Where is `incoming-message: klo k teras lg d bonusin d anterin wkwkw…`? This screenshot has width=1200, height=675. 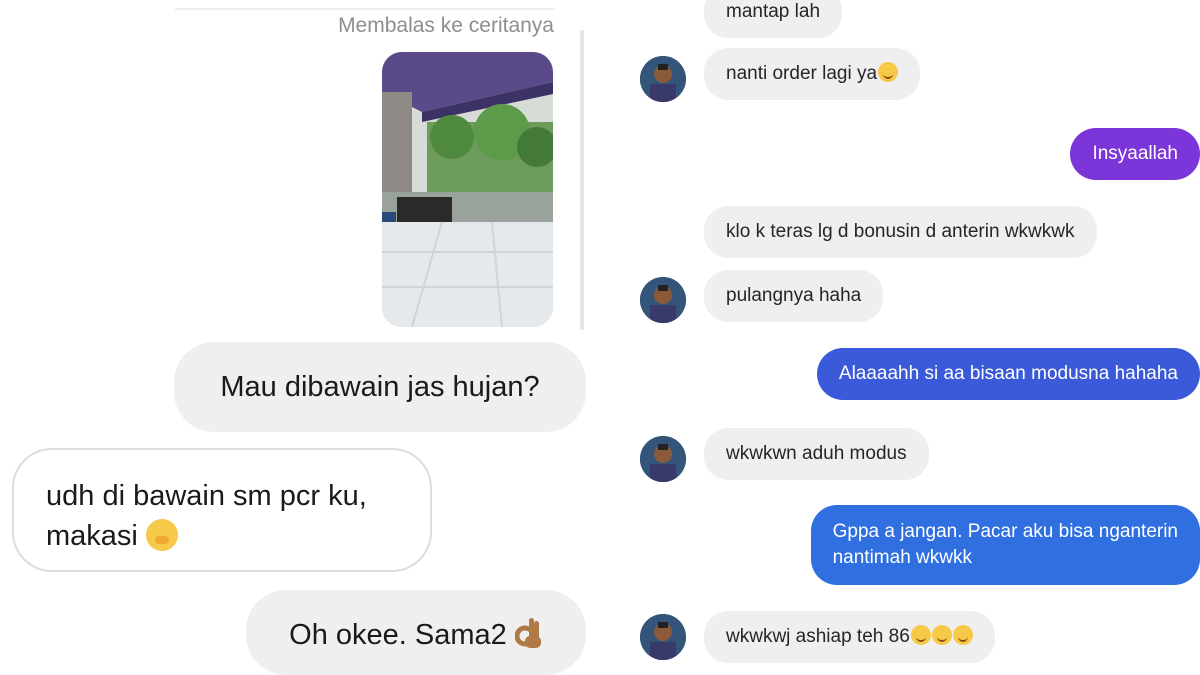
incoming-message: klo k teras lg d bonusin d anterin wkwkw… is located at coordinates (900, 232).